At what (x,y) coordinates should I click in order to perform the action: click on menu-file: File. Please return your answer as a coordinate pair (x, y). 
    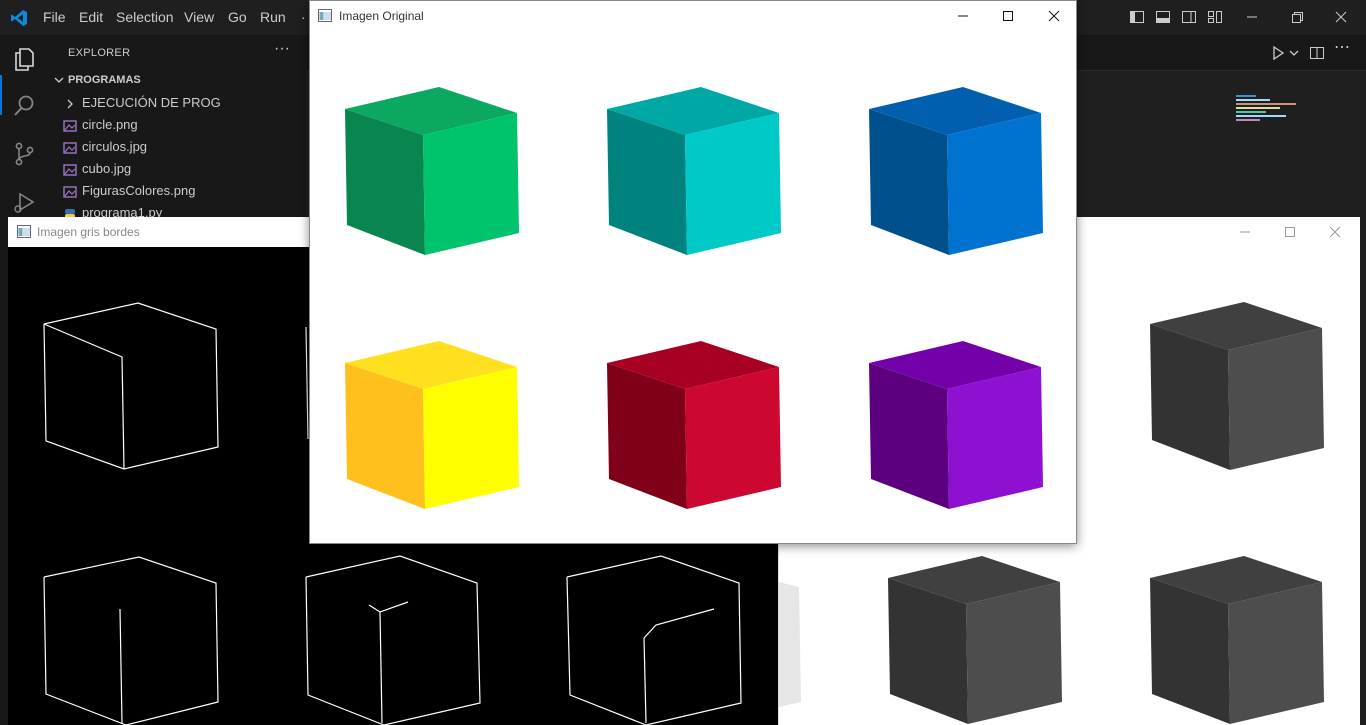
    Looking at the image, I should click on (54, 17).